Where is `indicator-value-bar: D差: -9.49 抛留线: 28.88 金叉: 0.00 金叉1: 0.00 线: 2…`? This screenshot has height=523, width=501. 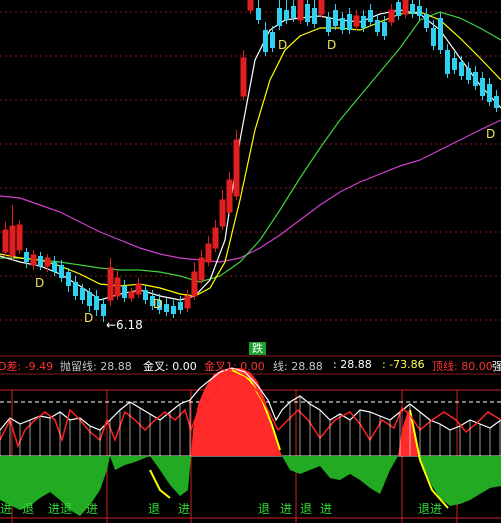
indicator-value-bar: D差: -9.49 抛留线: 28.88 金叉: 0.00 金叉1: 0.00 线: 2… is located at coordinates (250, 365).